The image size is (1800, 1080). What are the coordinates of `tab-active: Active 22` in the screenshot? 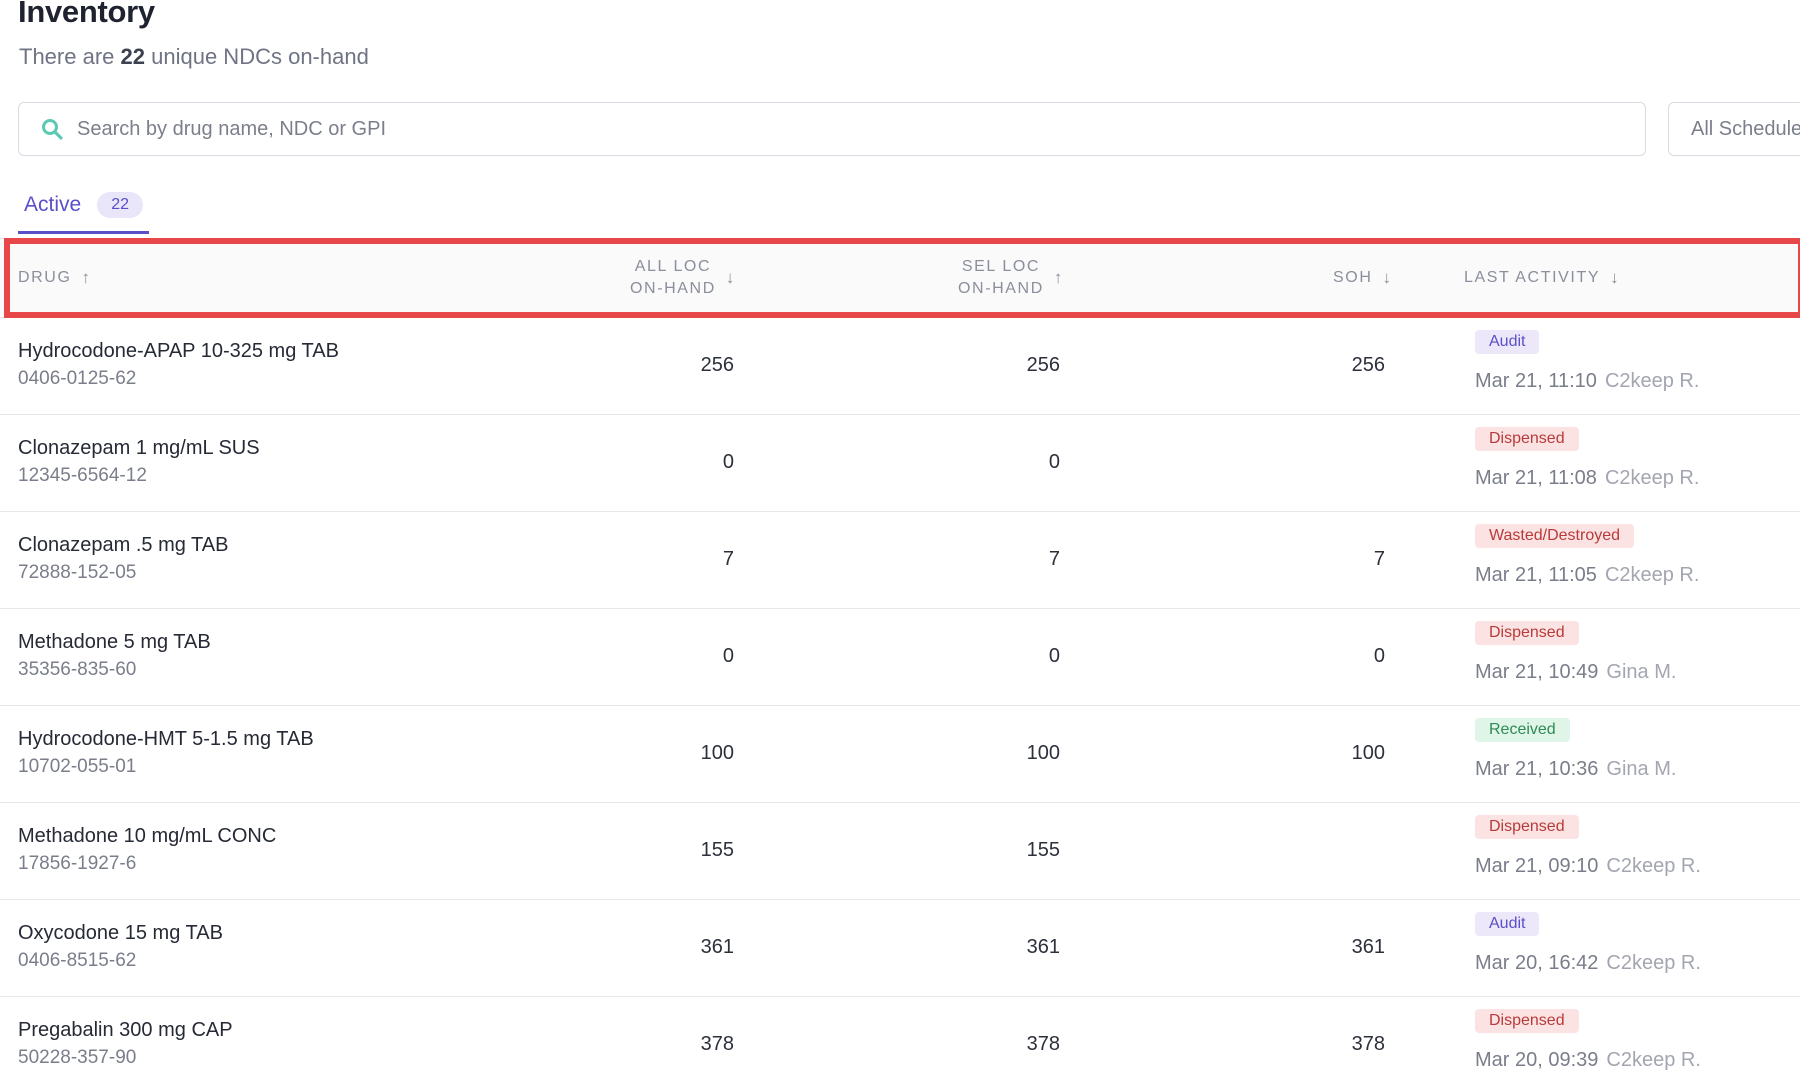 It's located at (83, 206).